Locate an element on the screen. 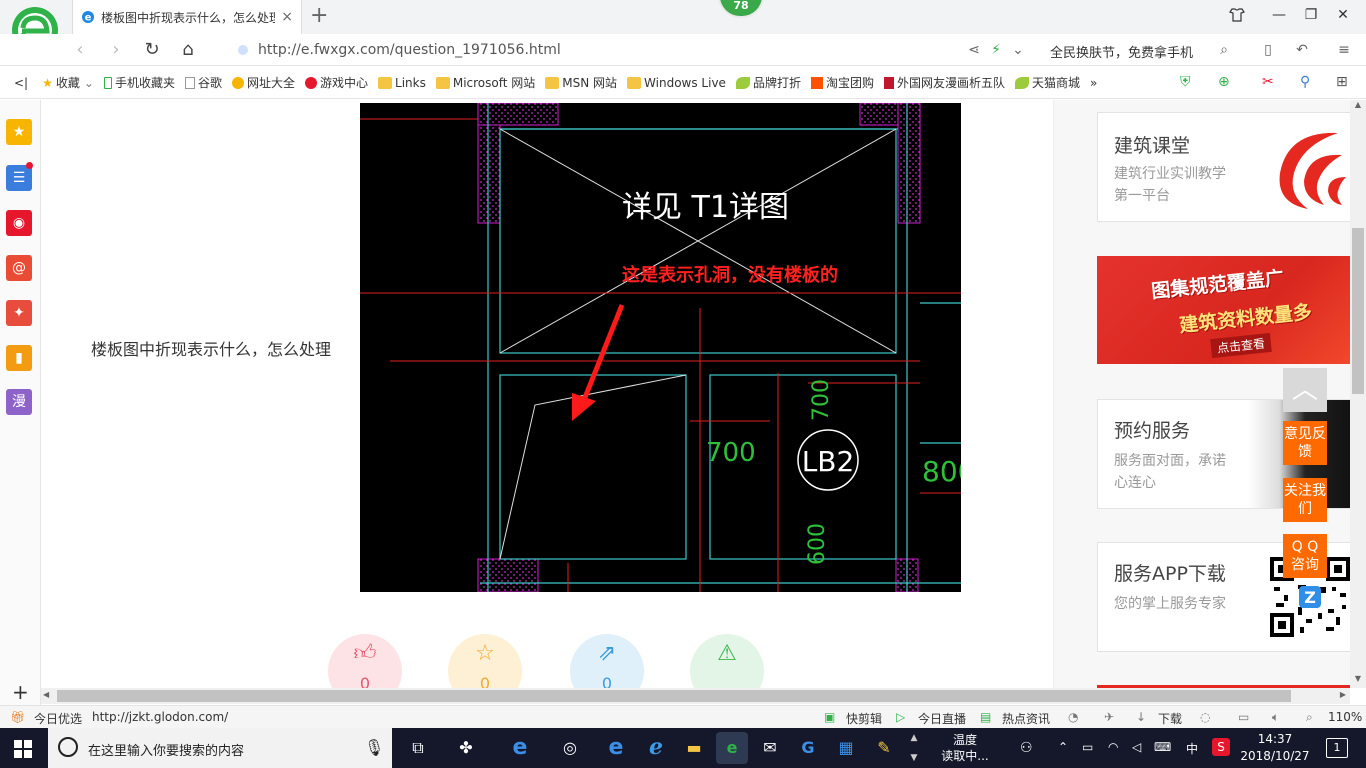  feedback-button: 意见反馈 is located at coordinates (1305, 443).